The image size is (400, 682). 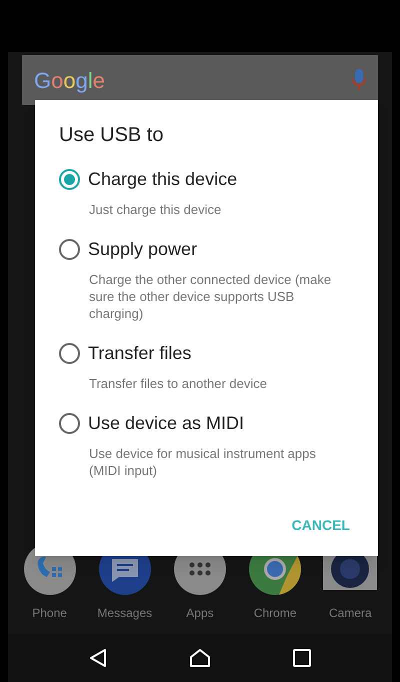 I want to click on app-label: Camera, so click(x=350, y=613).